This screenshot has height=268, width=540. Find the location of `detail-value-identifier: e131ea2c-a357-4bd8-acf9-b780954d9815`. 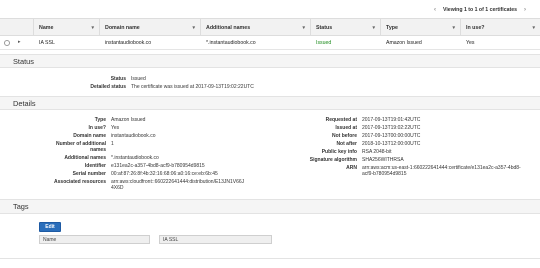

detail-value-identifier: e131ea2c-a357-4bd8-acf9-b780954d9815 is located at coordinates (158, 166).